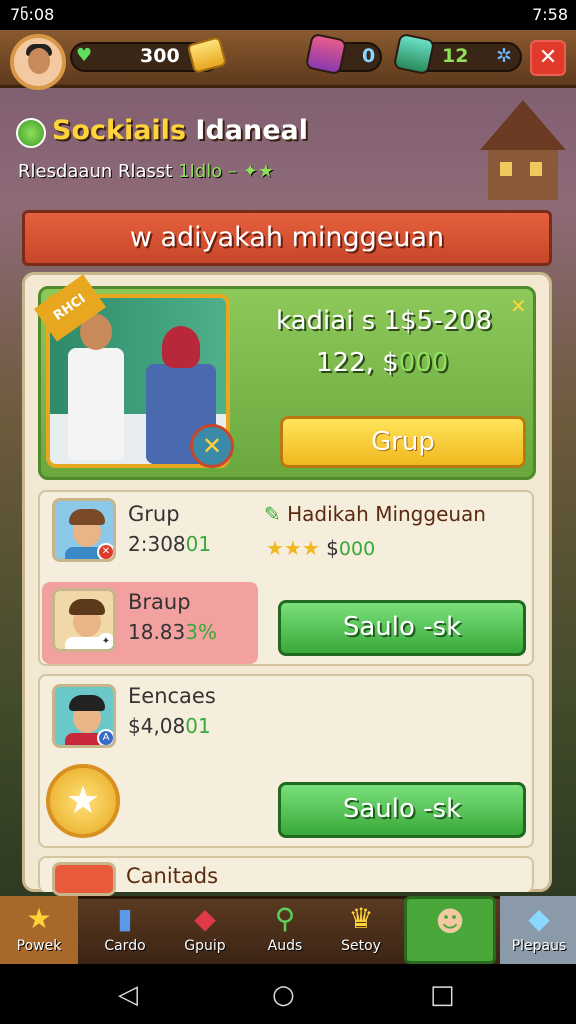 The width and height of the screenshot is (576, 1024). I want to click on magnifier-icon: ⚲, so click(285, 918).